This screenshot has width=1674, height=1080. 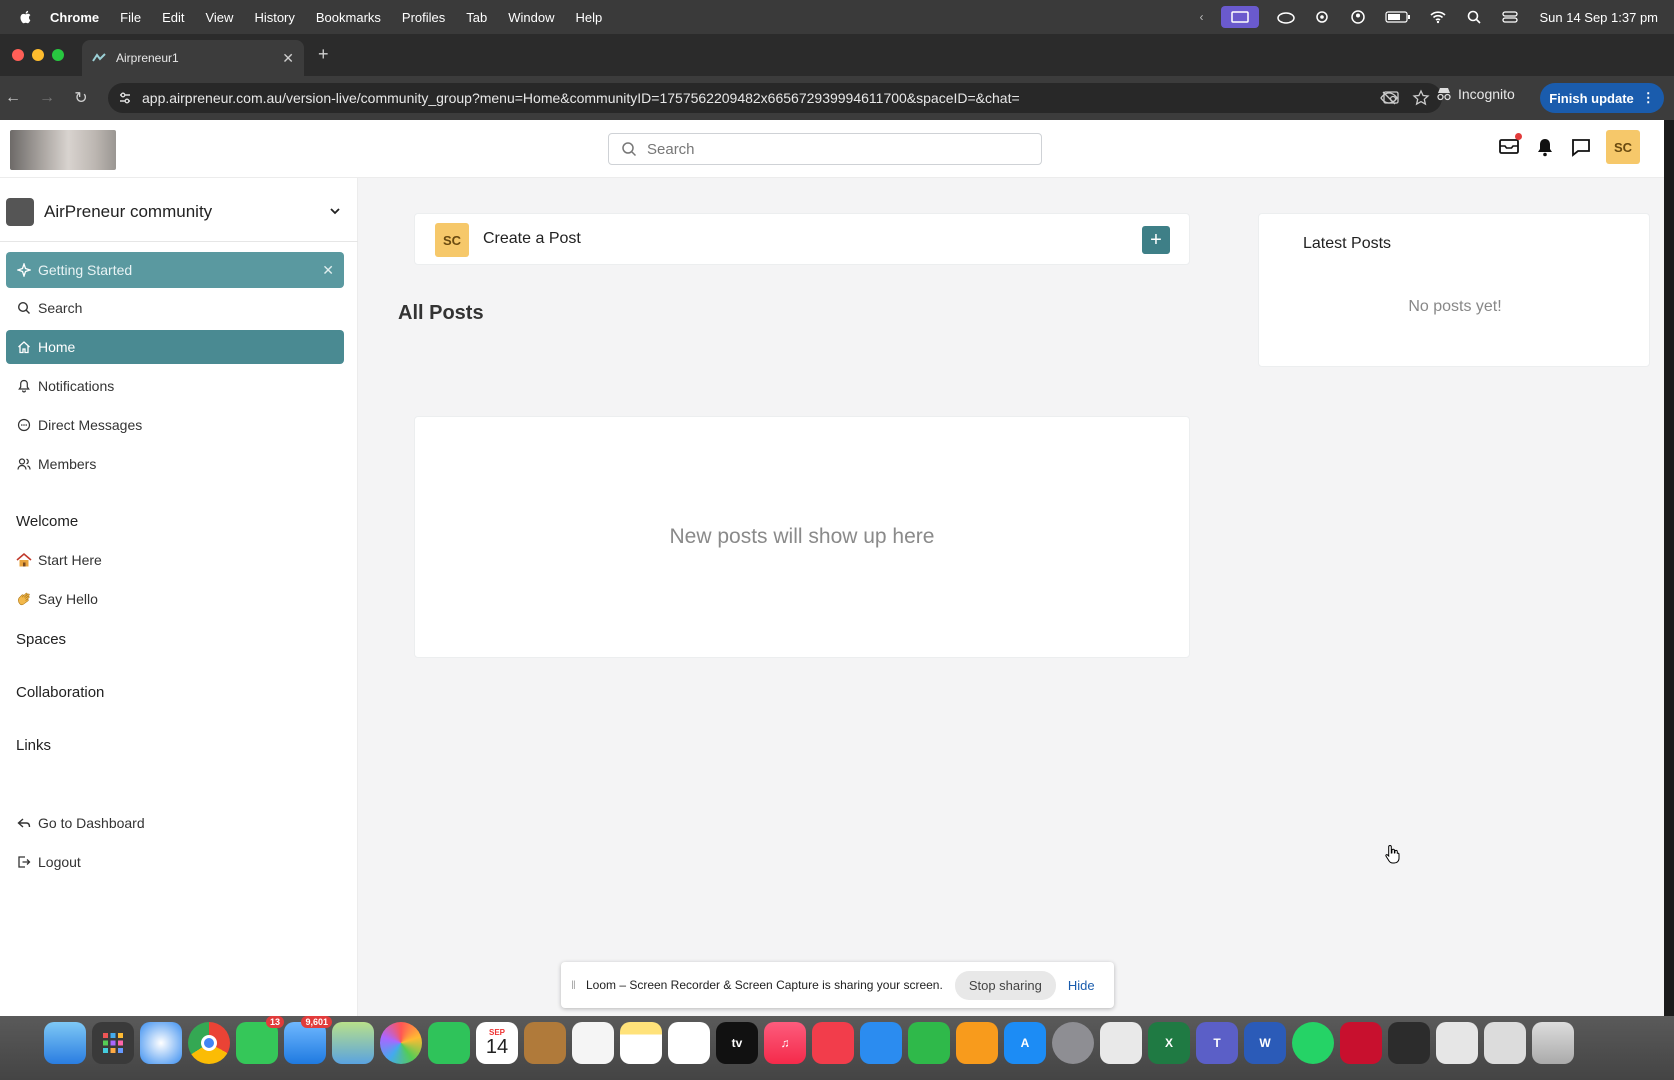 What do you see at coordinates (1581, 147) in the screenshot?
I see `chat-bubble-icon` at bounding box center [1581, 147].